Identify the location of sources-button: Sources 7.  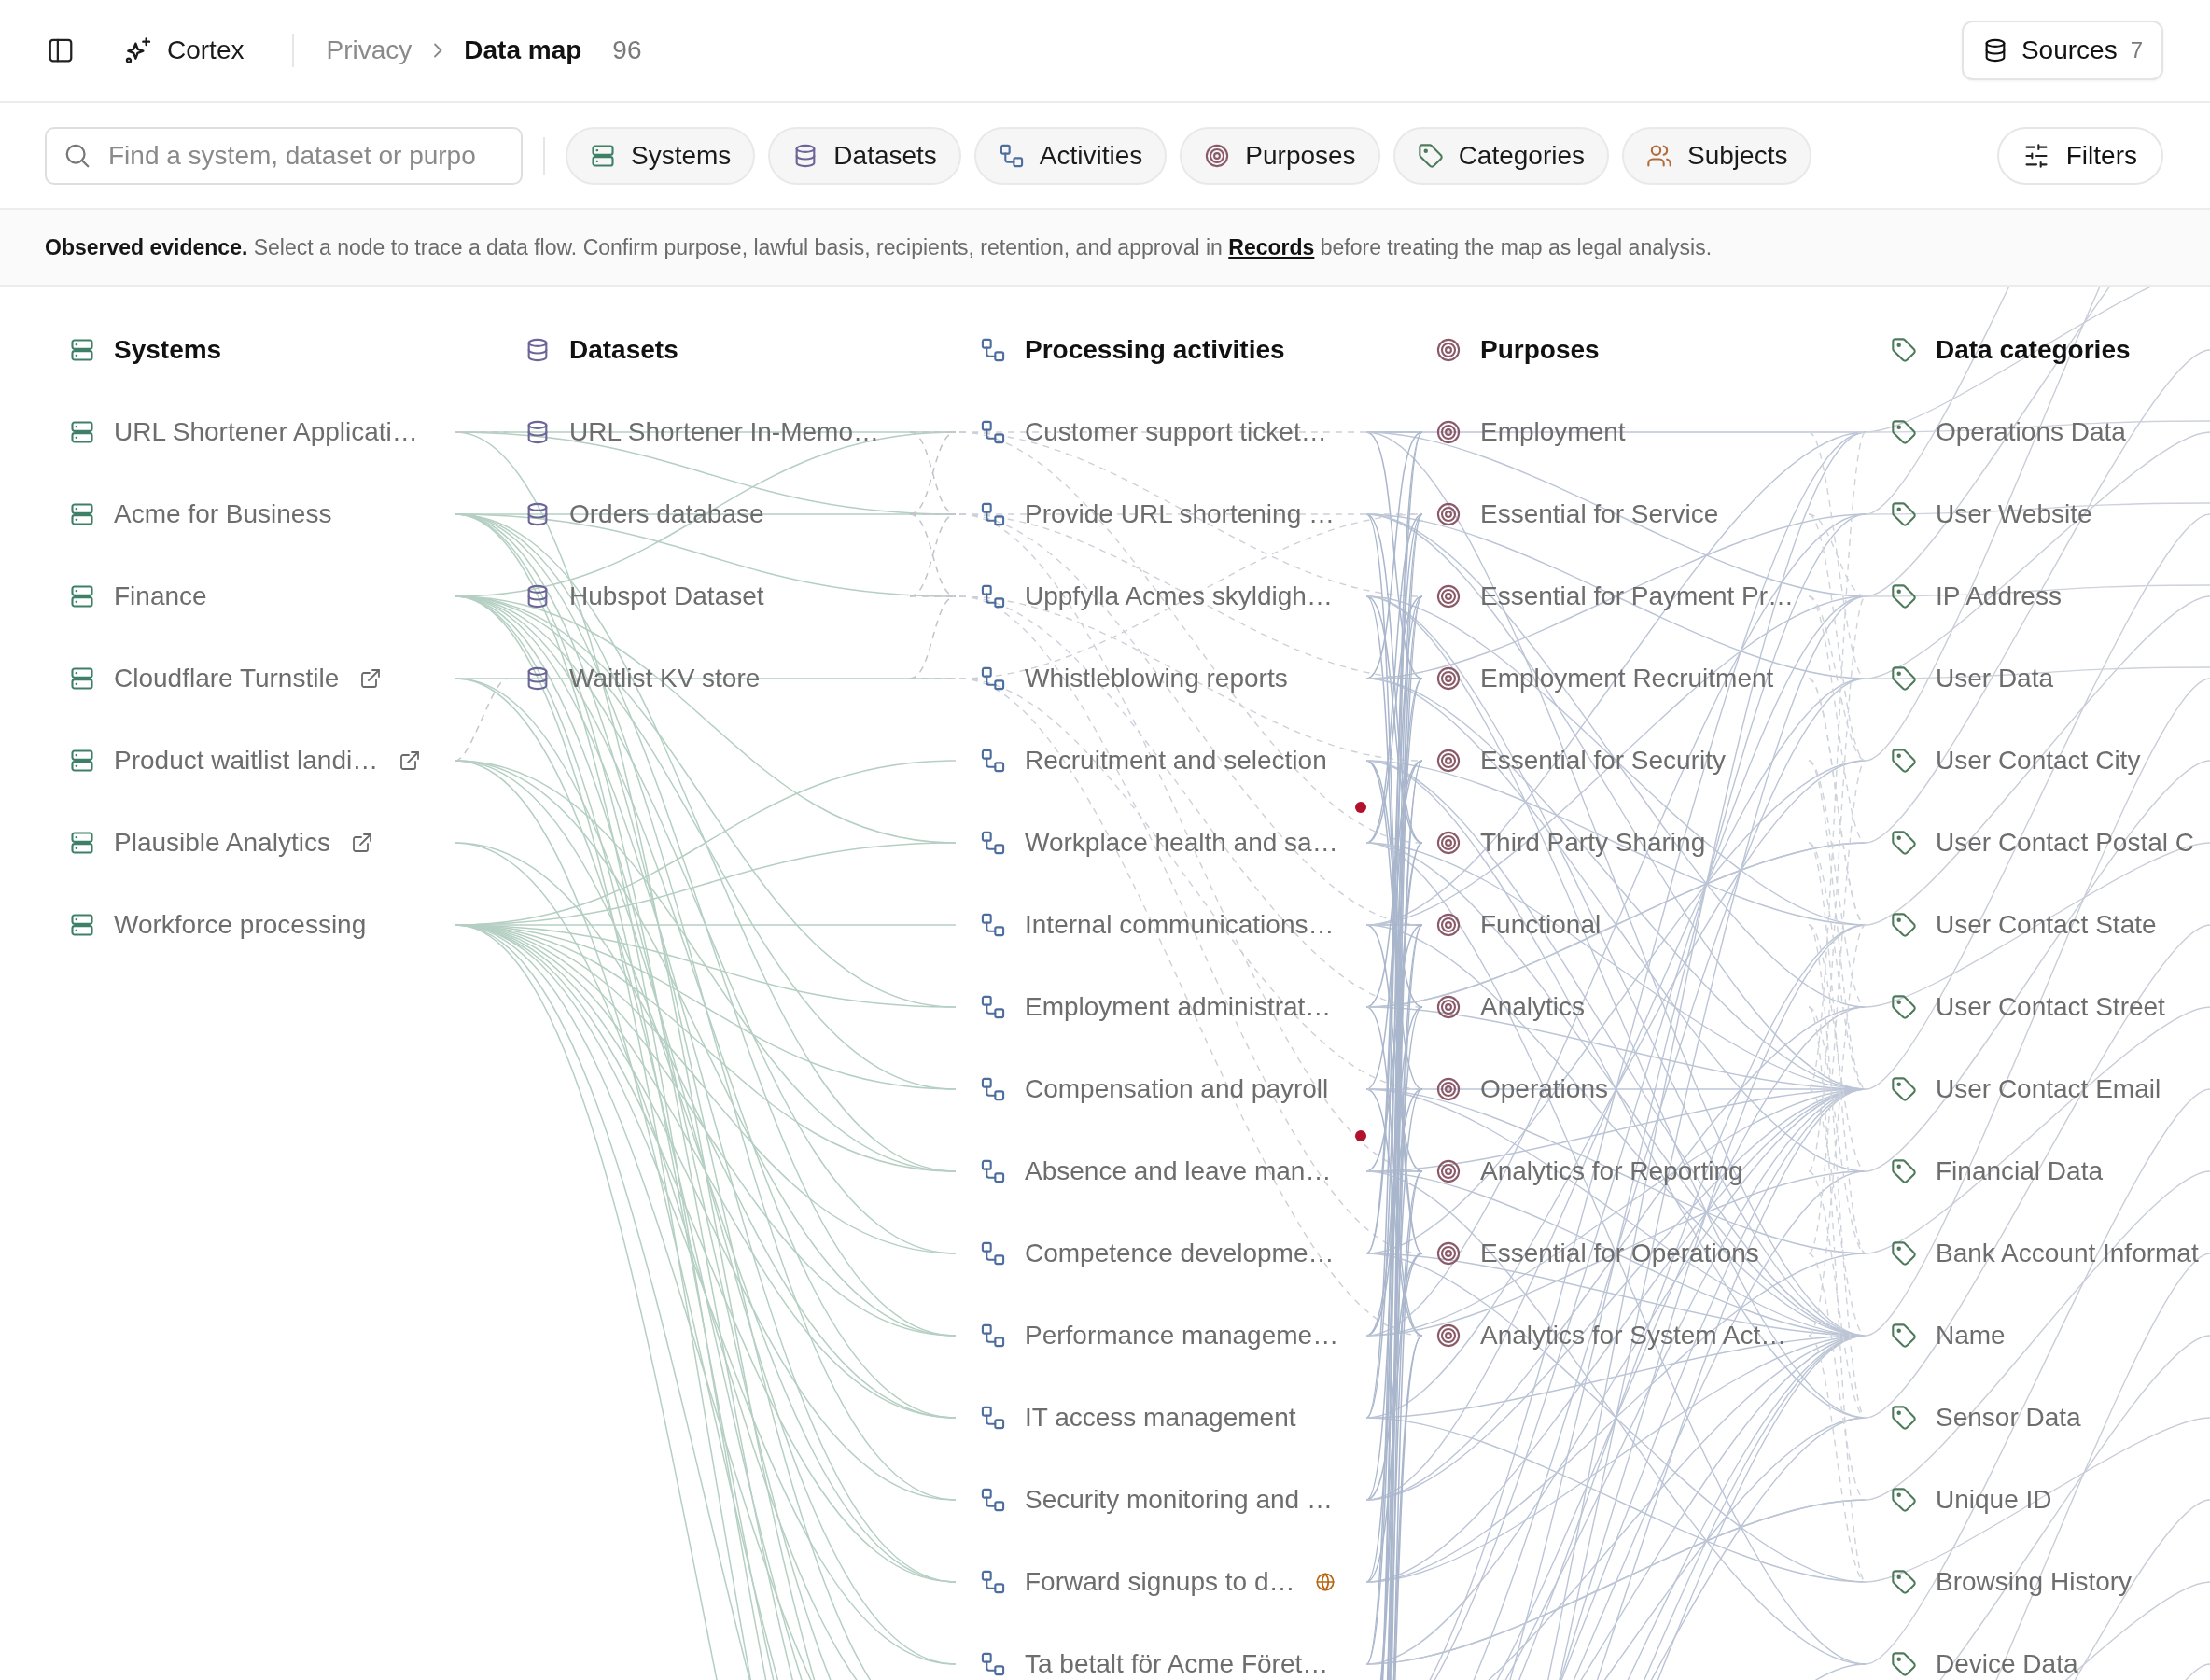
(2062, 50).